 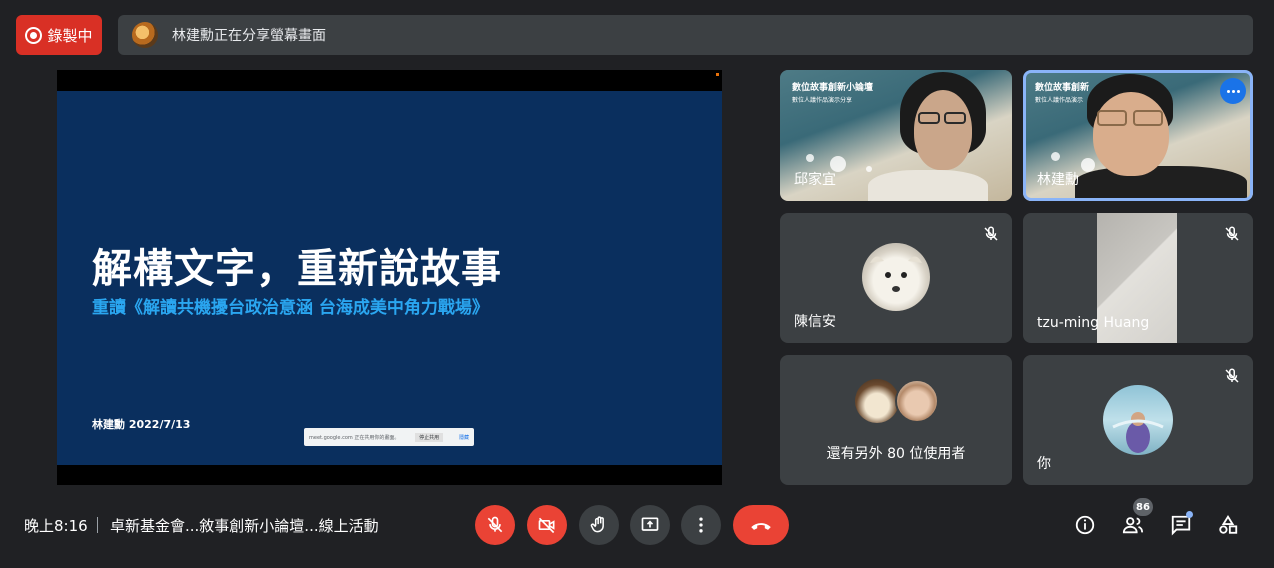 I want to click on mic-toggle-button, so click(x=495, y=525).